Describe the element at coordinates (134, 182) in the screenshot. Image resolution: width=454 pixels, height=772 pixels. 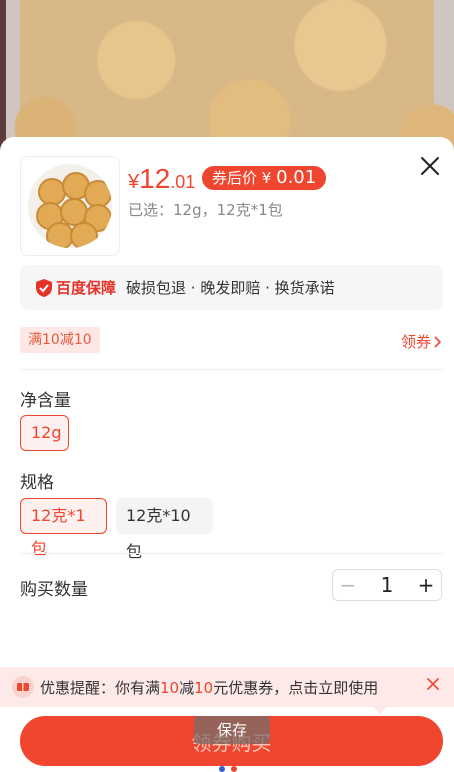
I see `price-symbol: ¥` at that location.